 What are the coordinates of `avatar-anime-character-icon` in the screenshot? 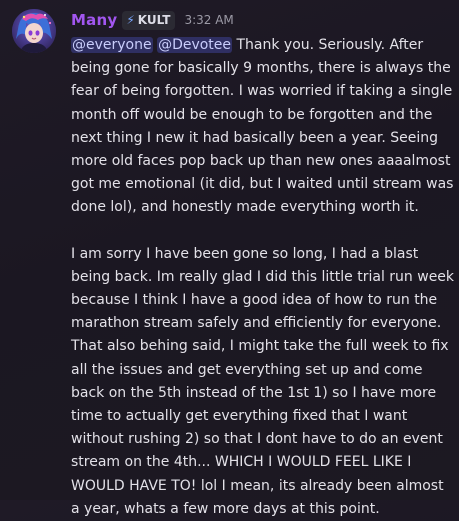 It's located at (34, 31).